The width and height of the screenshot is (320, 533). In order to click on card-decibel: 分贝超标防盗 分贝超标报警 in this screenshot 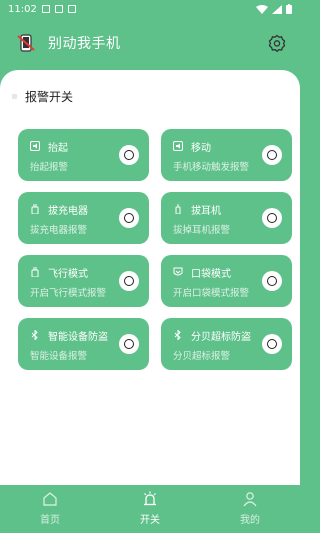, I will do `click(226, 344)`.